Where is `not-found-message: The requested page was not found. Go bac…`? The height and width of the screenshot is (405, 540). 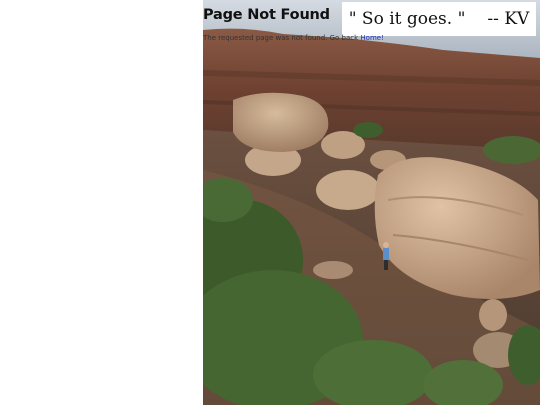 not-found-message: The requested page was not found. Go bac… is located at coordinates (293, 38).